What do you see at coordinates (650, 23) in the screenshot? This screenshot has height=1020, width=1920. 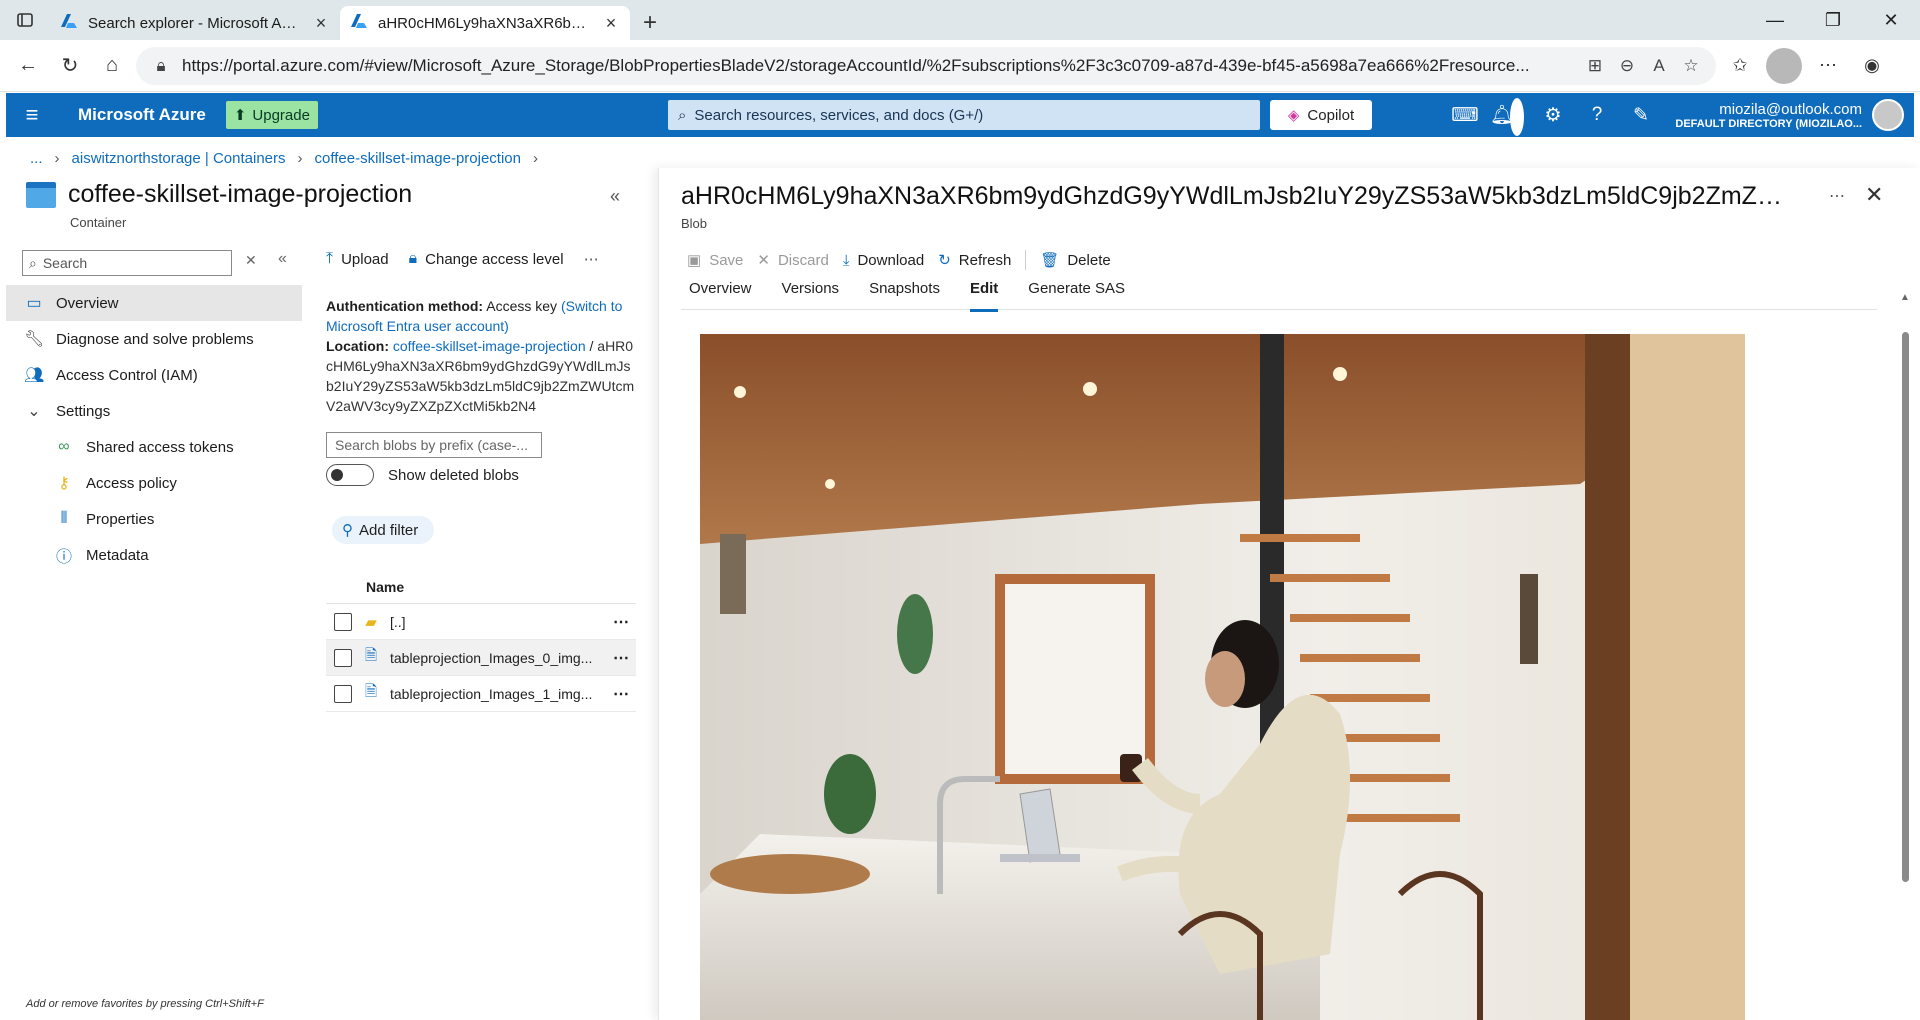 I see `new-tab-button: +` at bounding box center [650, 23].